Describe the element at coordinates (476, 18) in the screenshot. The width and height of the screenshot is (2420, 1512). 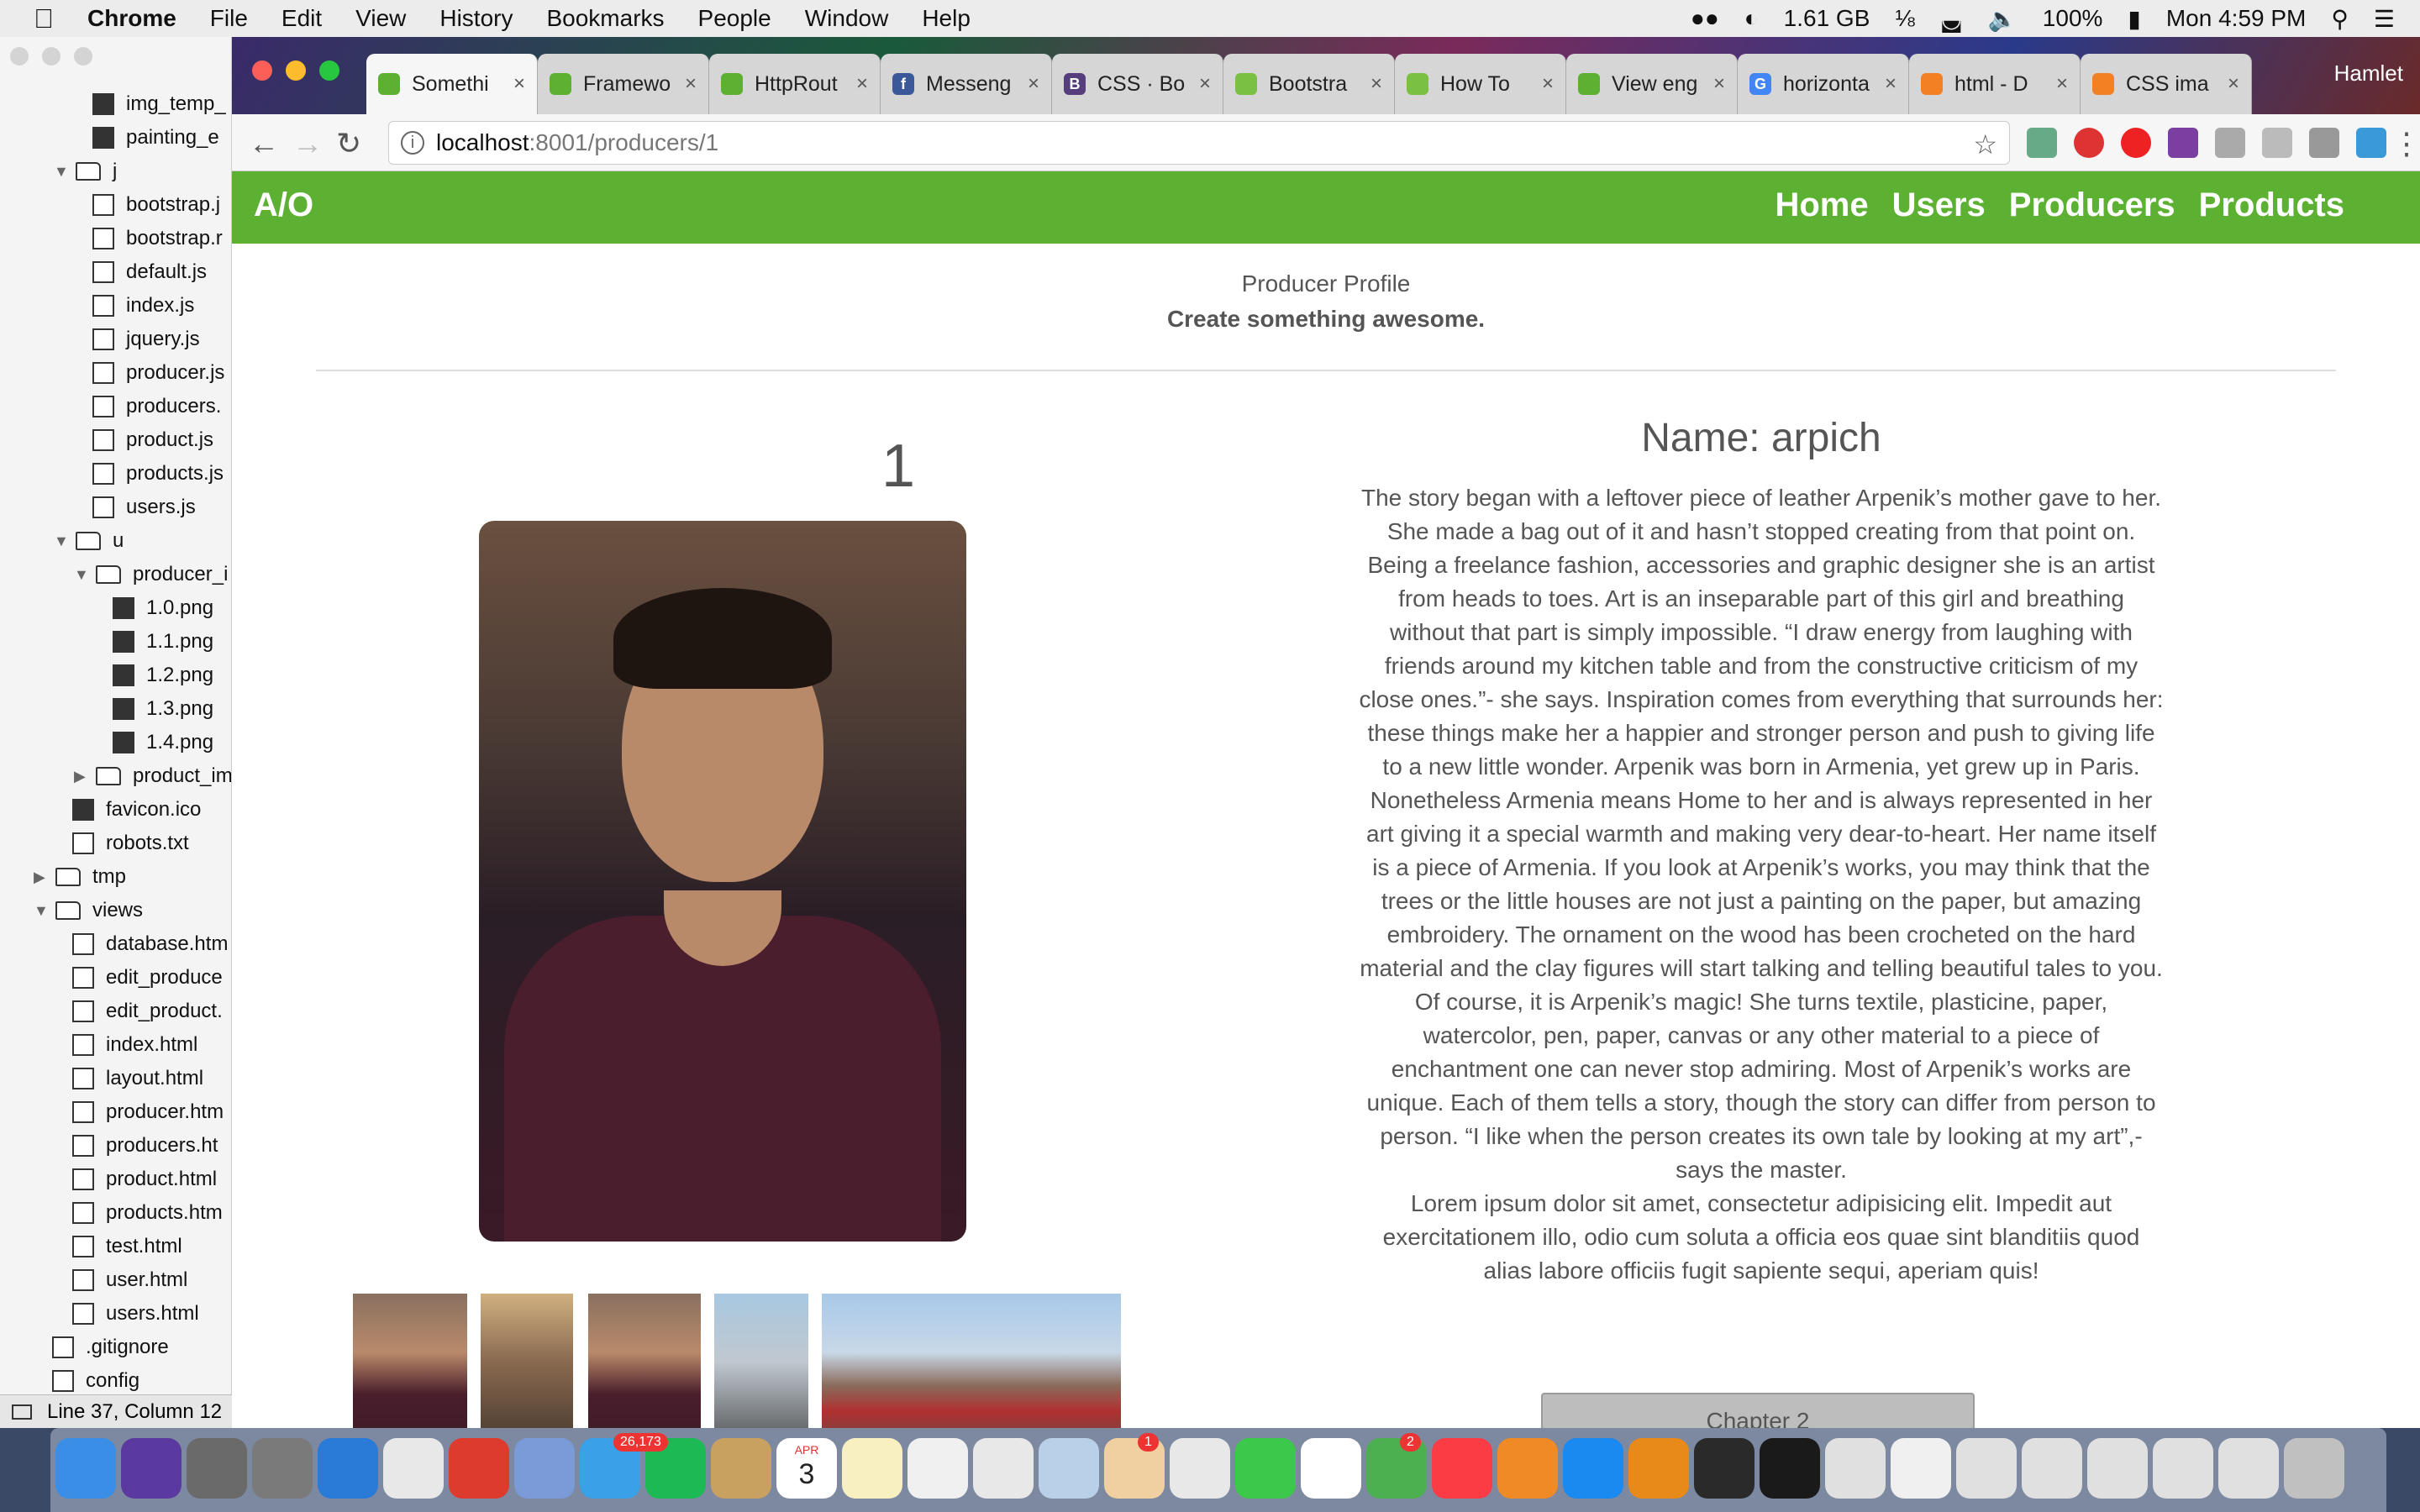
I see `menu-history: History` at that location.